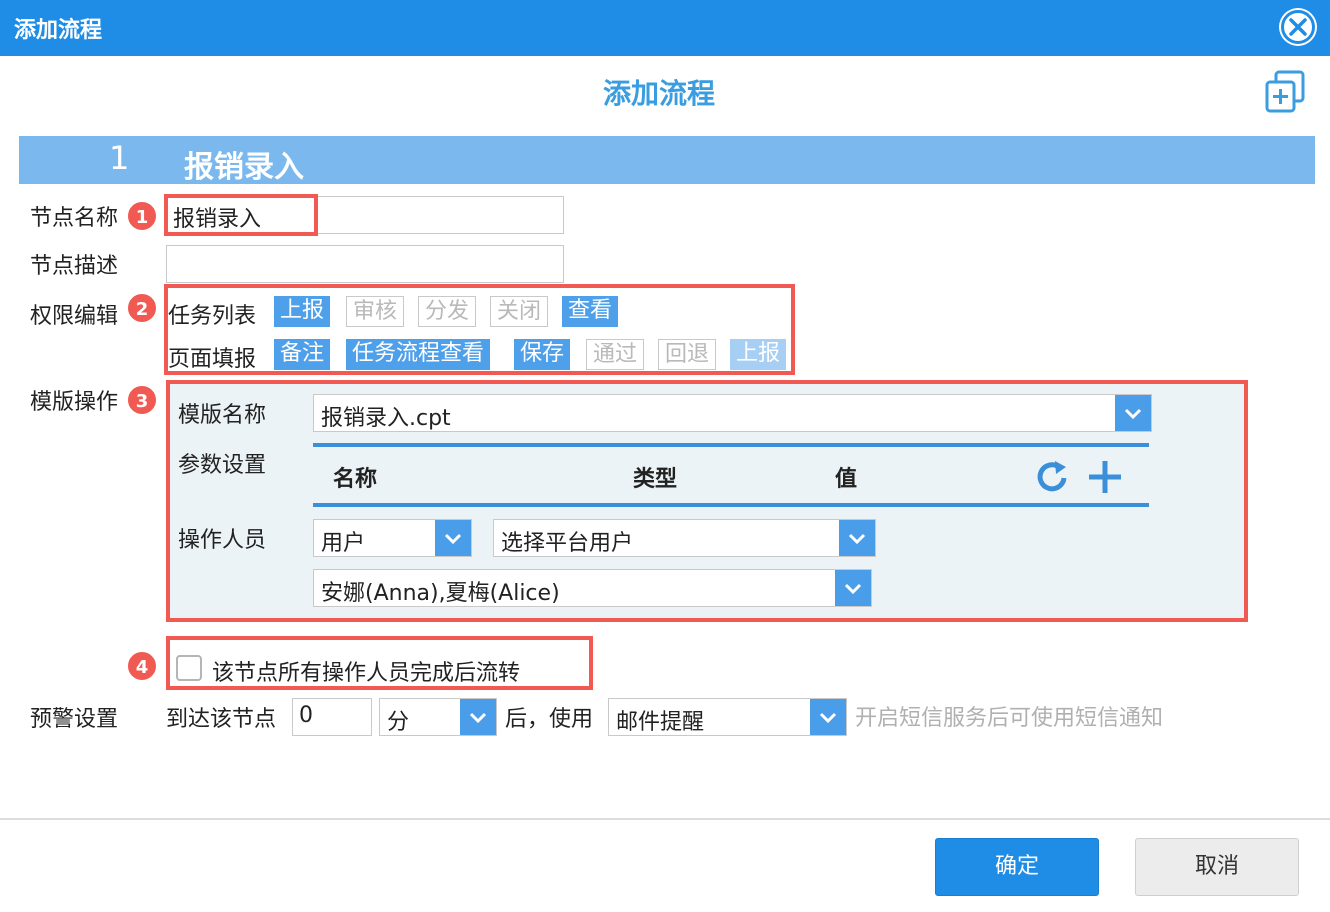  Describe the element at coordinates (365, 264) in the screenshot. I see `node-desc-input` at that location.